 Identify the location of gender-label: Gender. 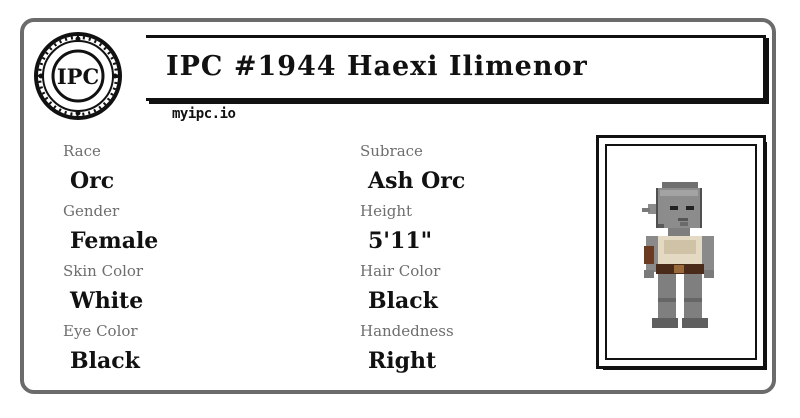
(91, 211).